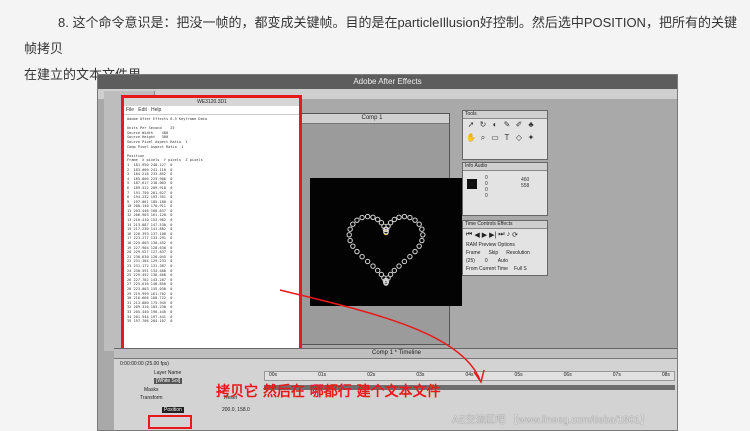 The image size is (750, 431). I want to click on annotation-text: 拷贝它 然后在 哪都行 建个文本文件, so click(328, 392).